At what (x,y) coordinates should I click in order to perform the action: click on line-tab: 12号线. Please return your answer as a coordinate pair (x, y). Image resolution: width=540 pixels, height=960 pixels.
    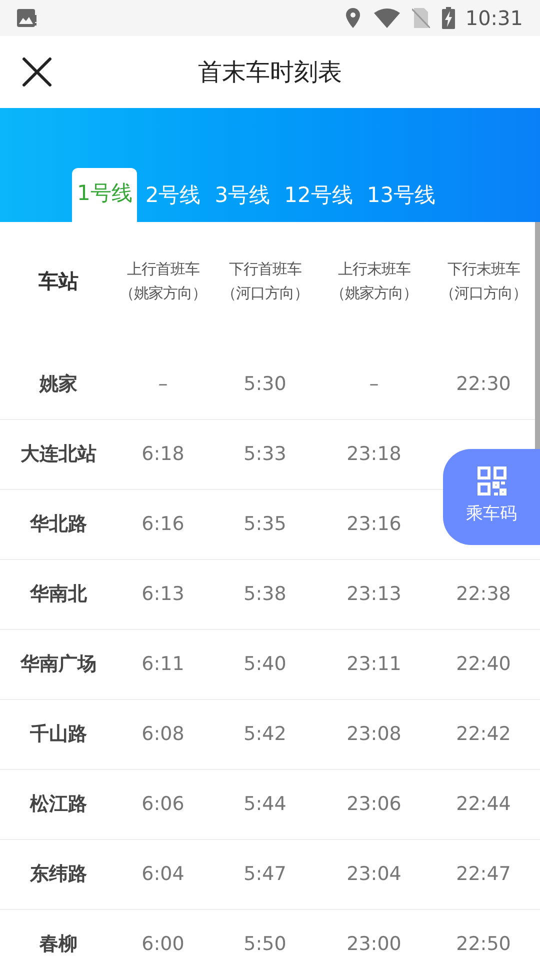
    Looking at the image, I should click on (318, 196).